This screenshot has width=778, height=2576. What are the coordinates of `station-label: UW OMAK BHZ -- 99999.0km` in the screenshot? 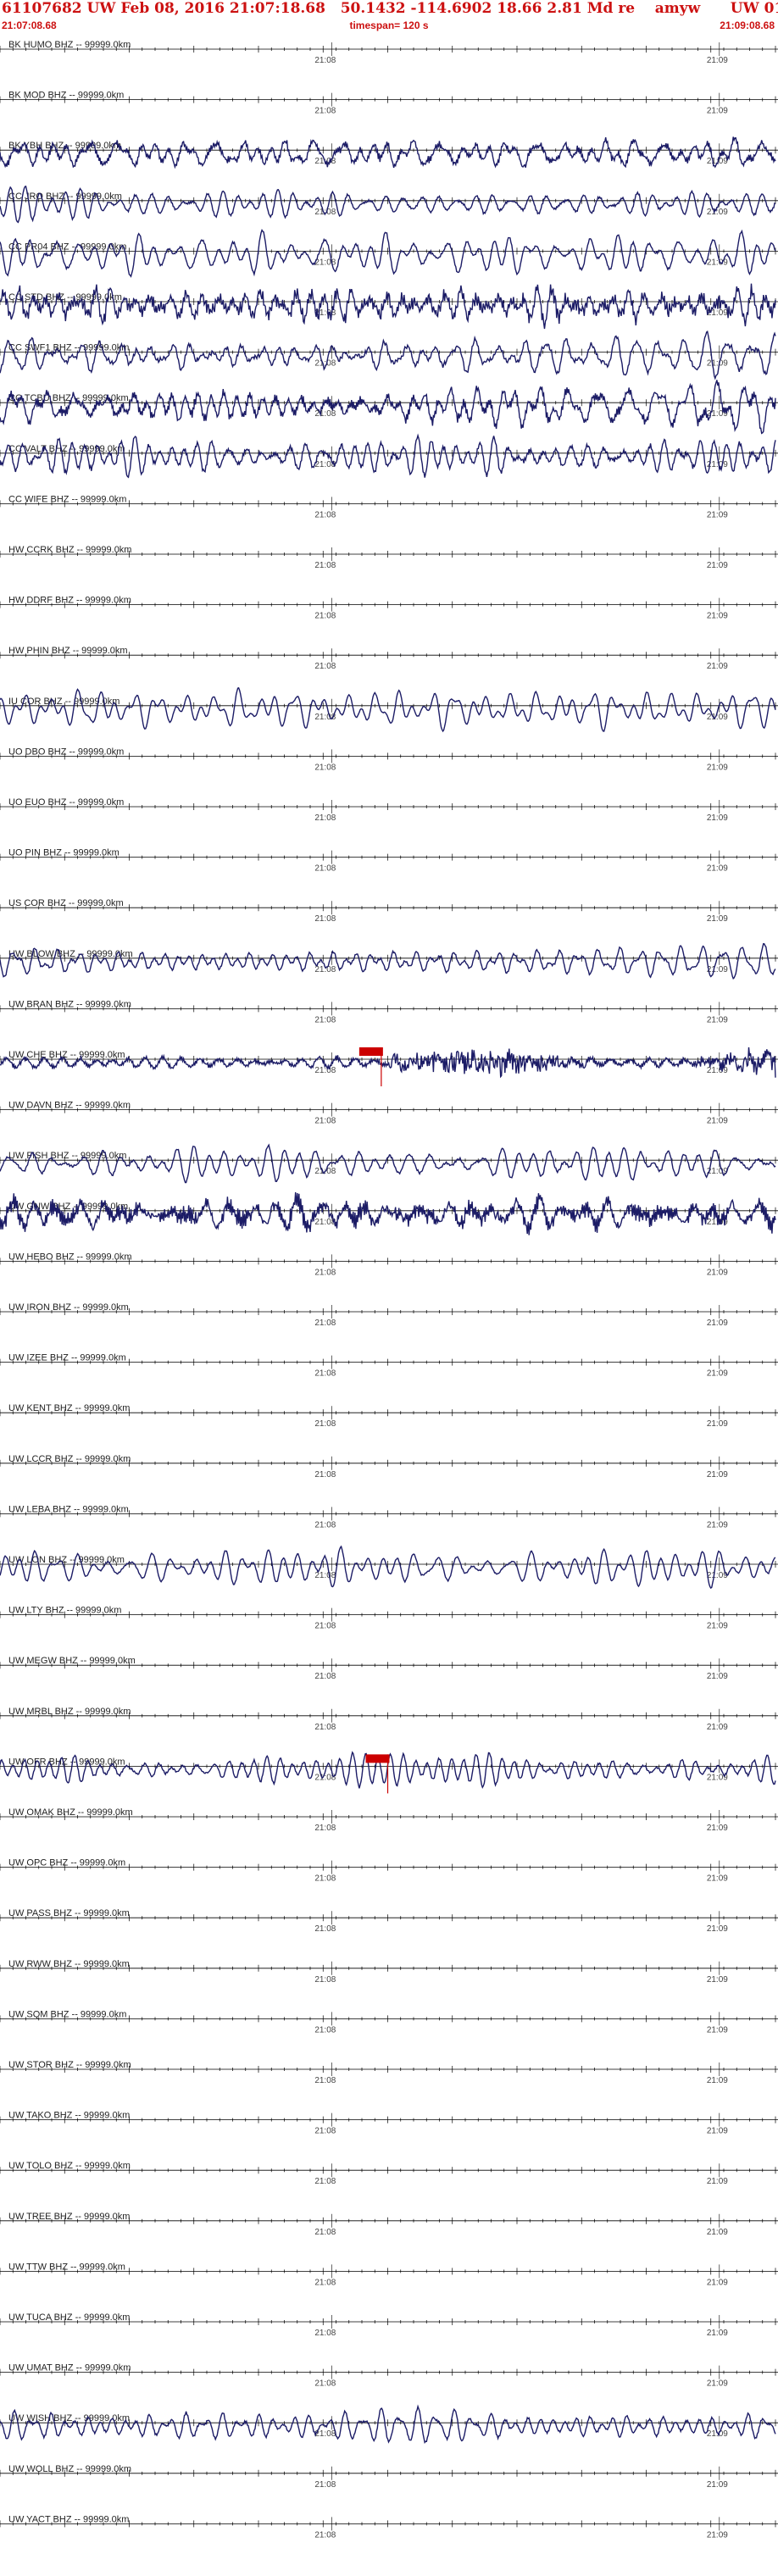 It's located at (70, 1812).